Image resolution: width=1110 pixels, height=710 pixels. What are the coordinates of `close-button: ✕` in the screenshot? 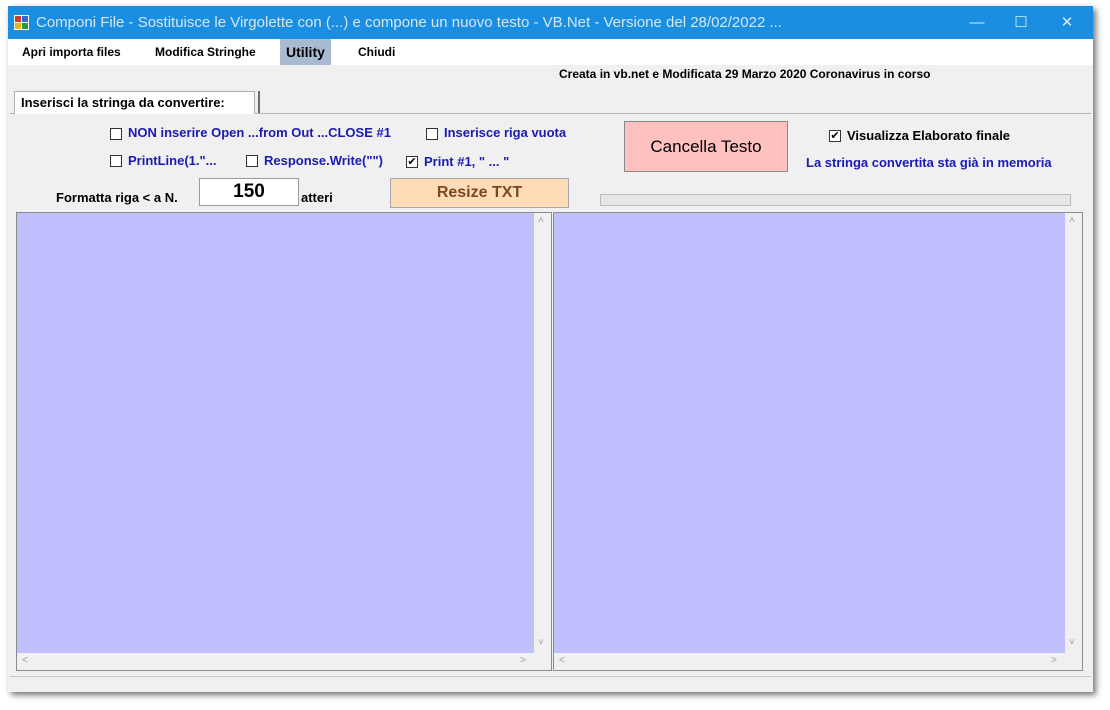 It's located at (1067, 22).